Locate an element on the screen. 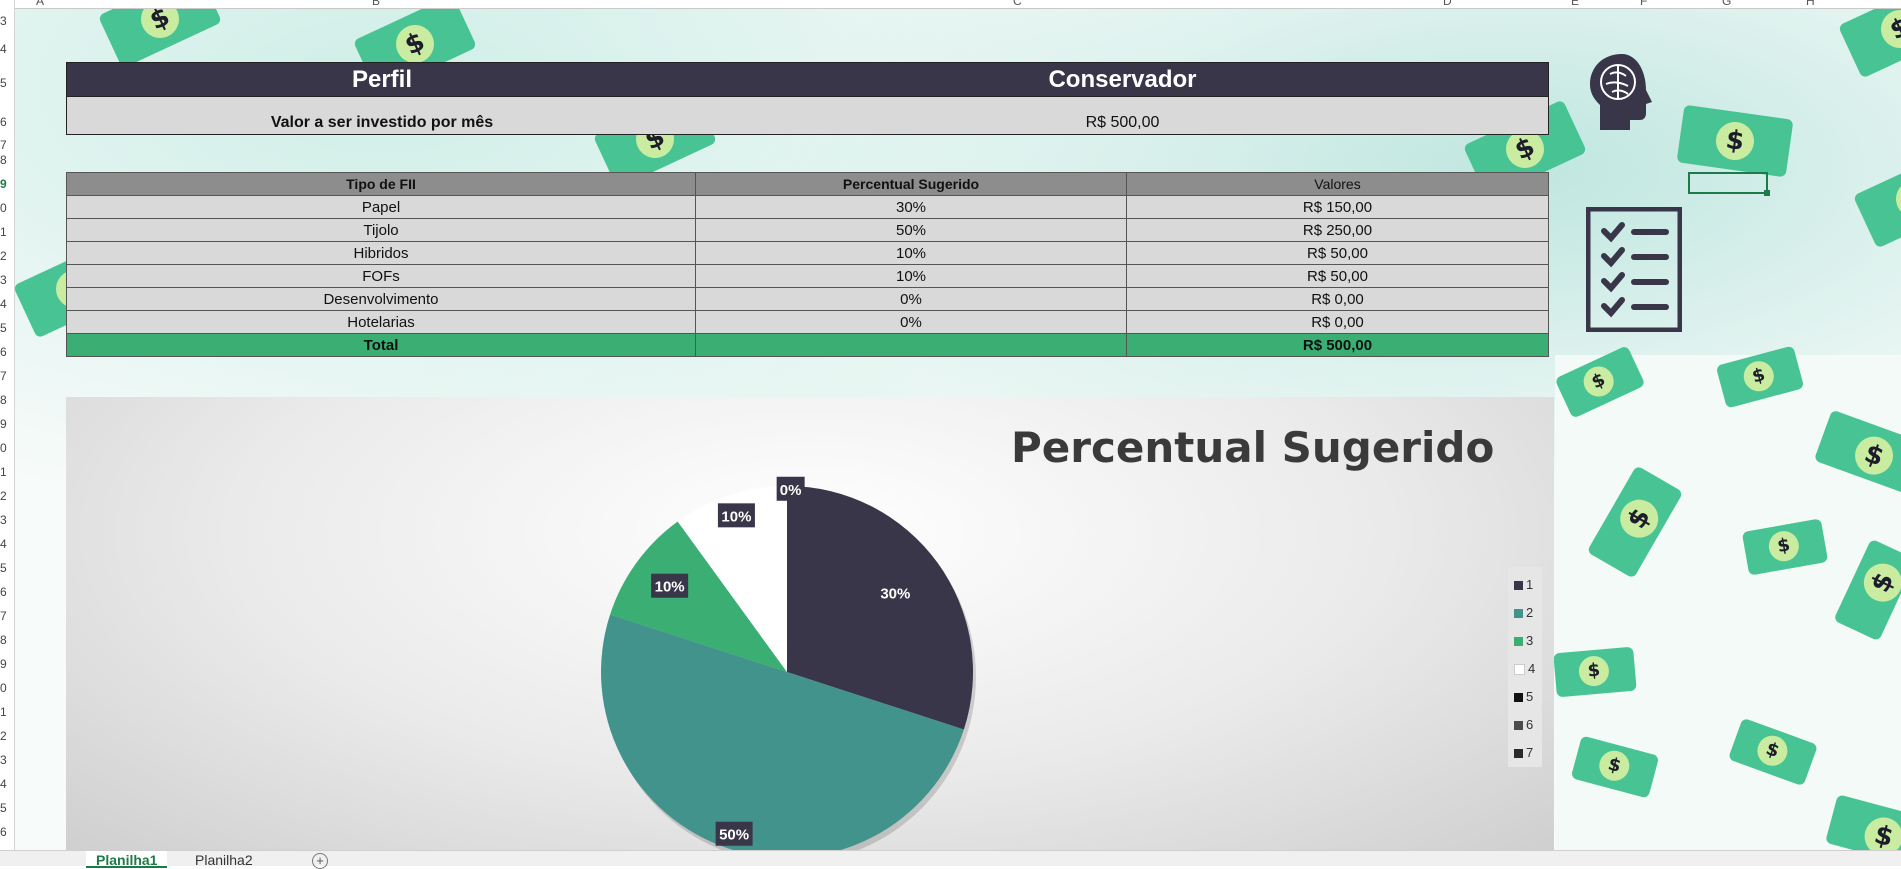 The image size is (1901, 869). profile-label-cell: Perfil is located at coordinates (382, 80).